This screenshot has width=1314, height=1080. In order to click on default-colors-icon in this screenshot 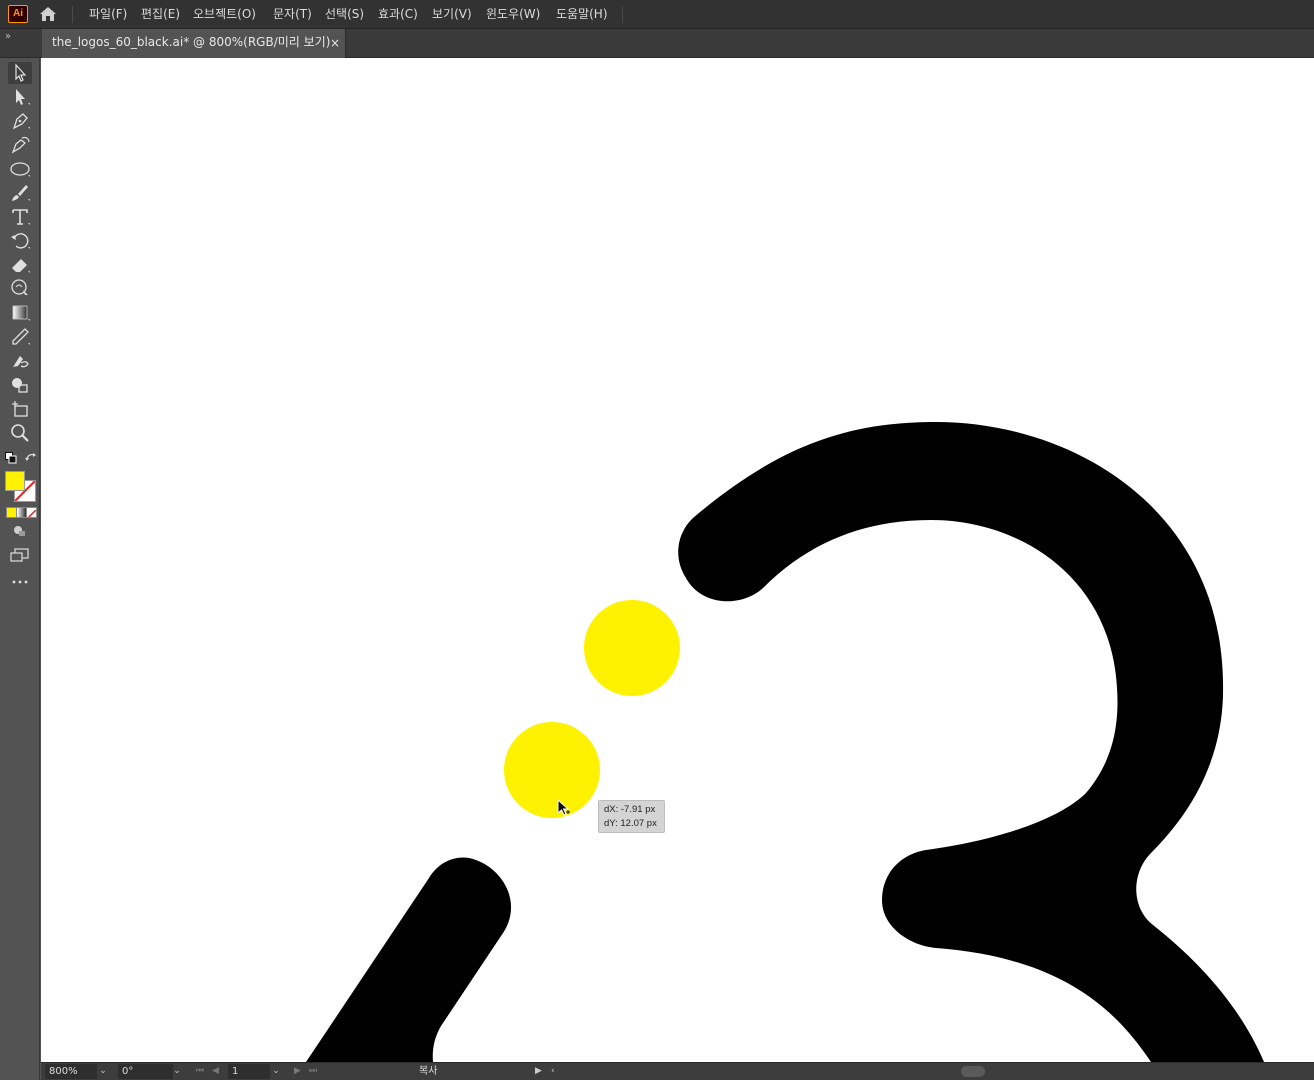, I will do `click(11, 458)`.